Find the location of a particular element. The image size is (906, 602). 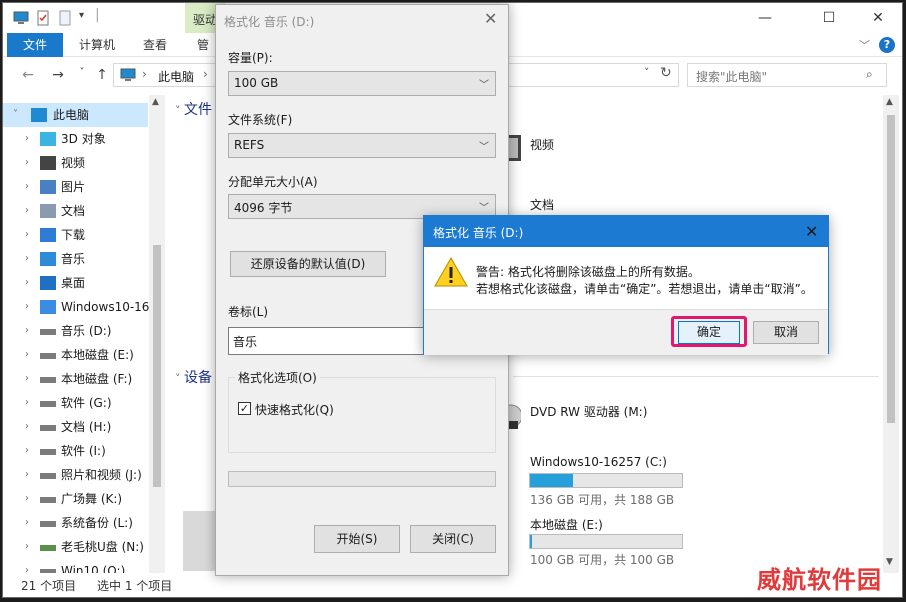

format-options-legend: 格式化选项(O) is located at coordinates (277, 377).